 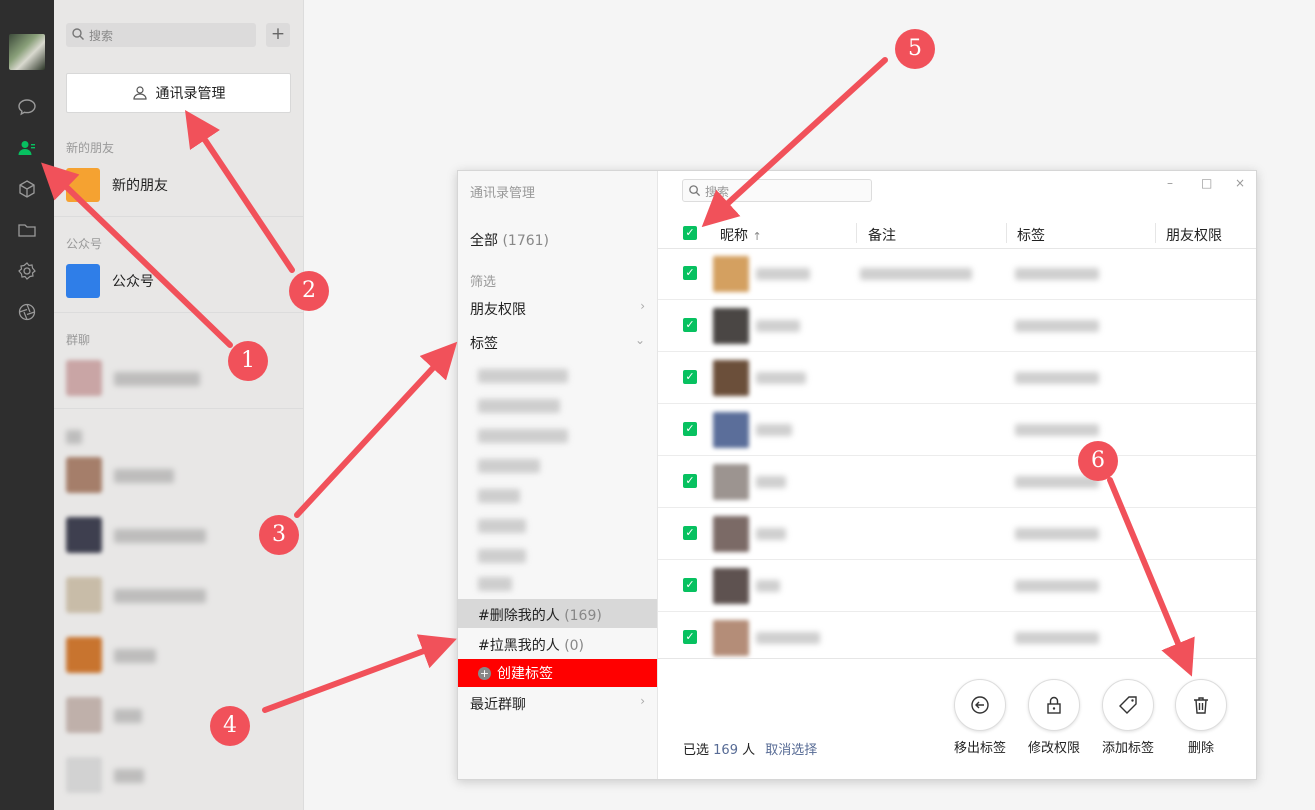 What do you see at coordinates (503, 193) in the screenshot?
I see `window-title: 通讯录管理` at bounding box center [503, 193].